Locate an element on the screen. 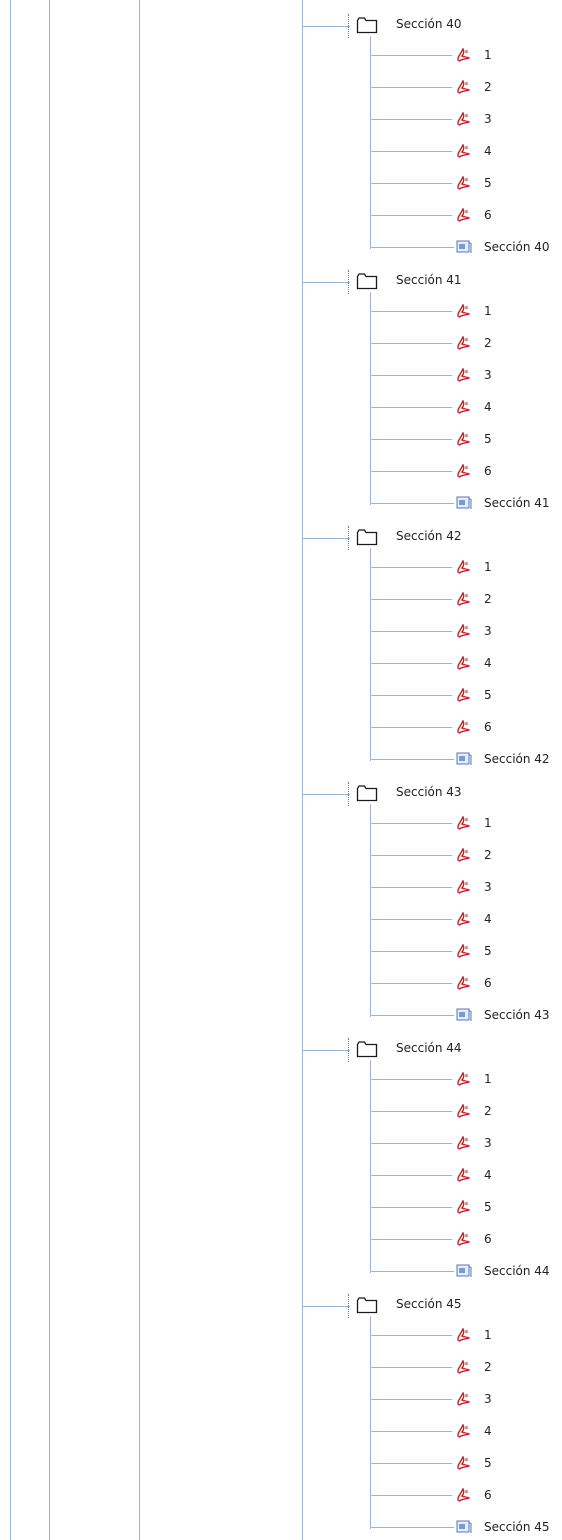 Image resolution: width=562 pixels, height=1540 pixels. folder-label: Sección 45 is located at coordinates (429, 1304).